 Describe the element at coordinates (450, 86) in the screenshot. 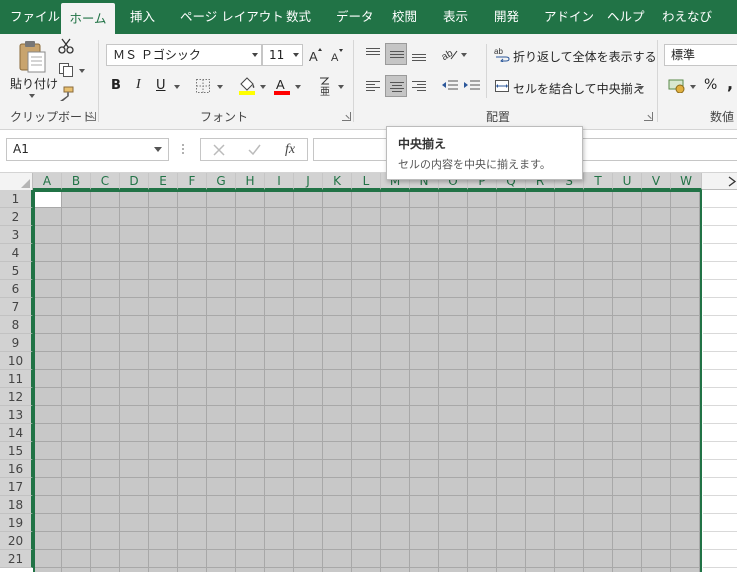

I see `decrease-indent-icon` at that location.